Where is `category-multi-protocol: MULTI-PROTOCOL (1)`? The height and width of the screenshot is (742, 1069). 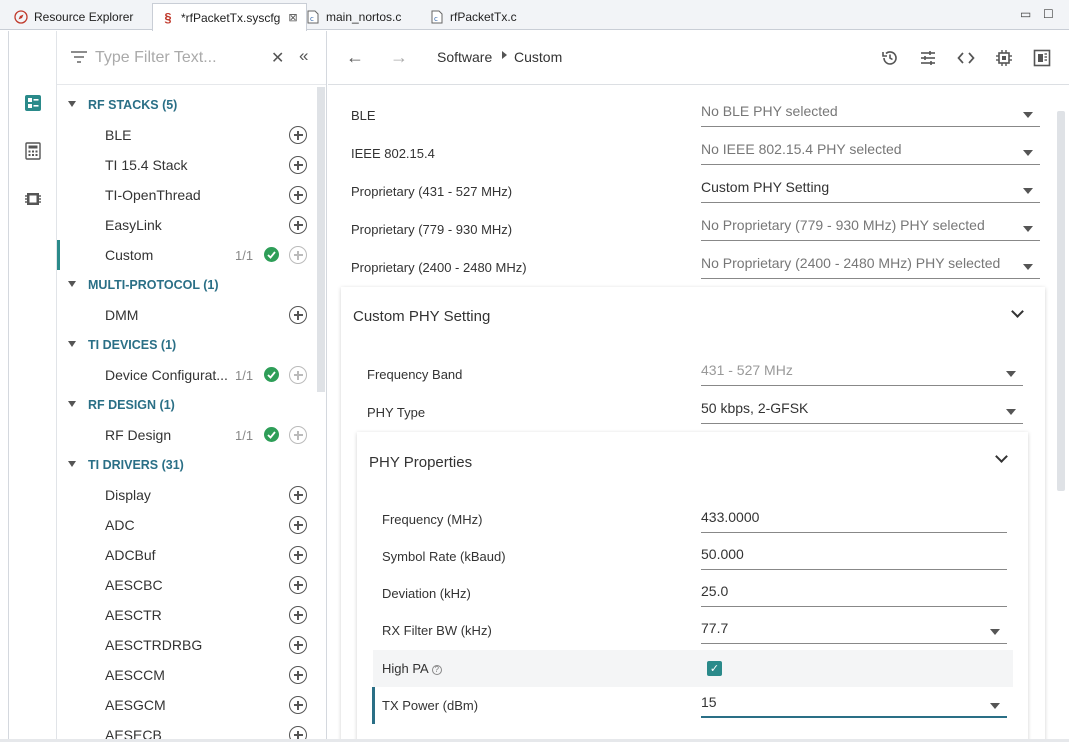
category-multi-protocol: MULTI-PROTOCOL (1) is located at coordinates (186, 285).